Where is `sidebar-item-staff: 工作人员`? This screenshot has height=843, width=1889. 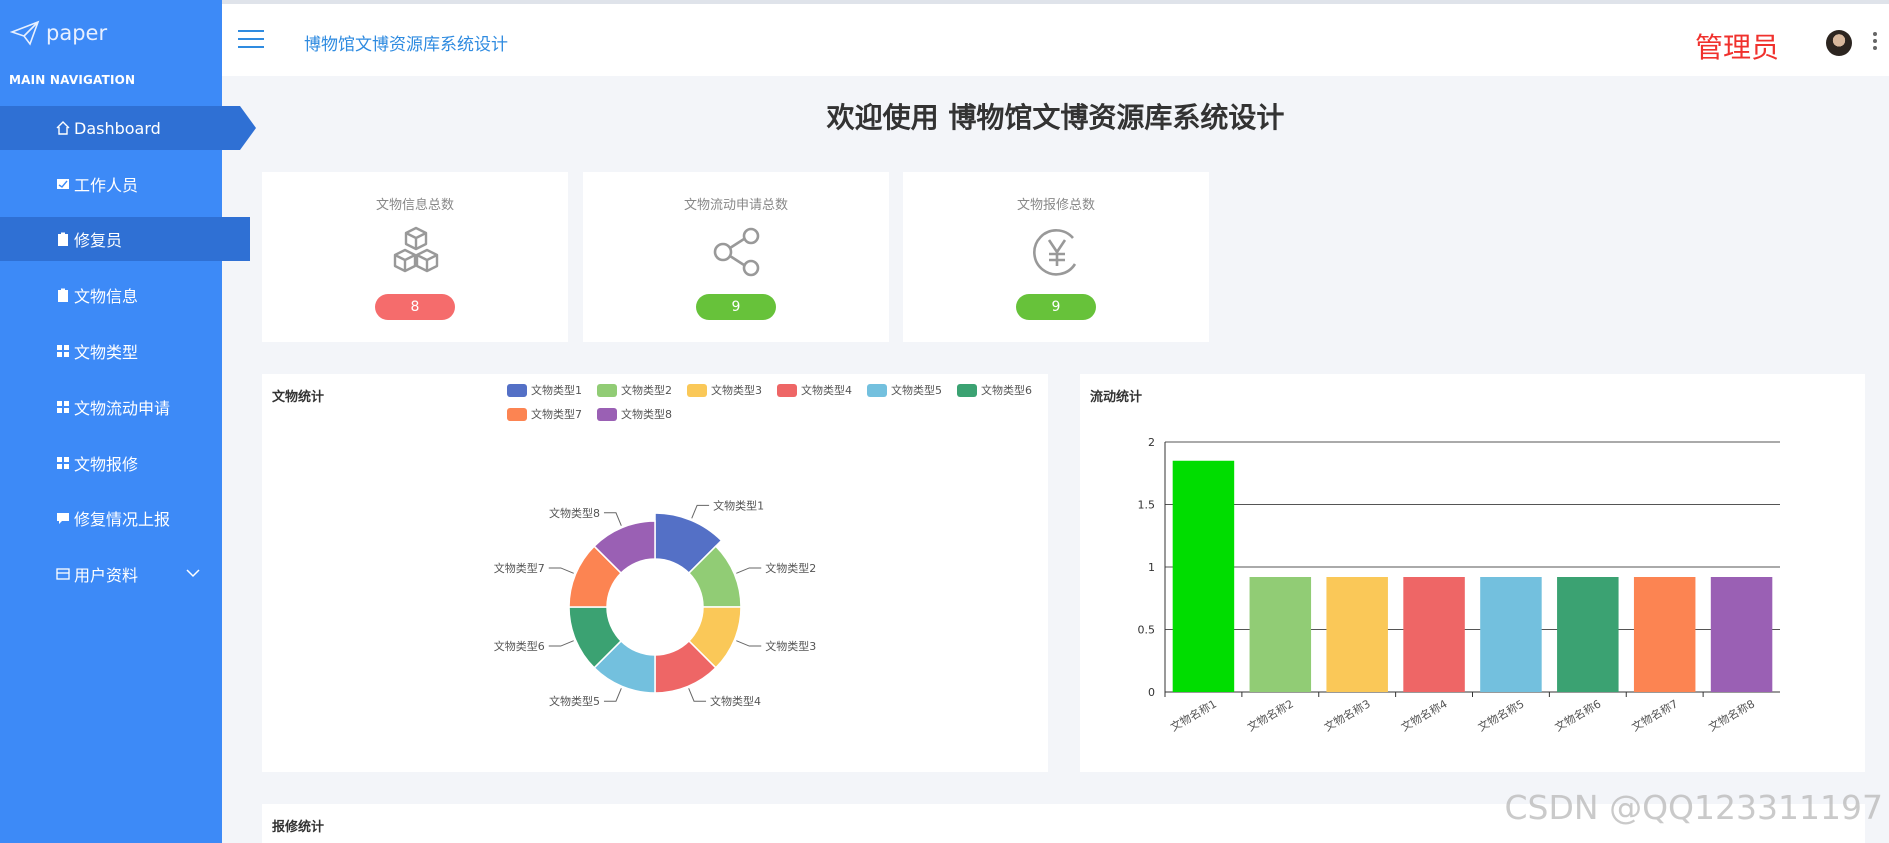 sidebar-item-staff: 工作人员 is located at coordinates (111, 184).